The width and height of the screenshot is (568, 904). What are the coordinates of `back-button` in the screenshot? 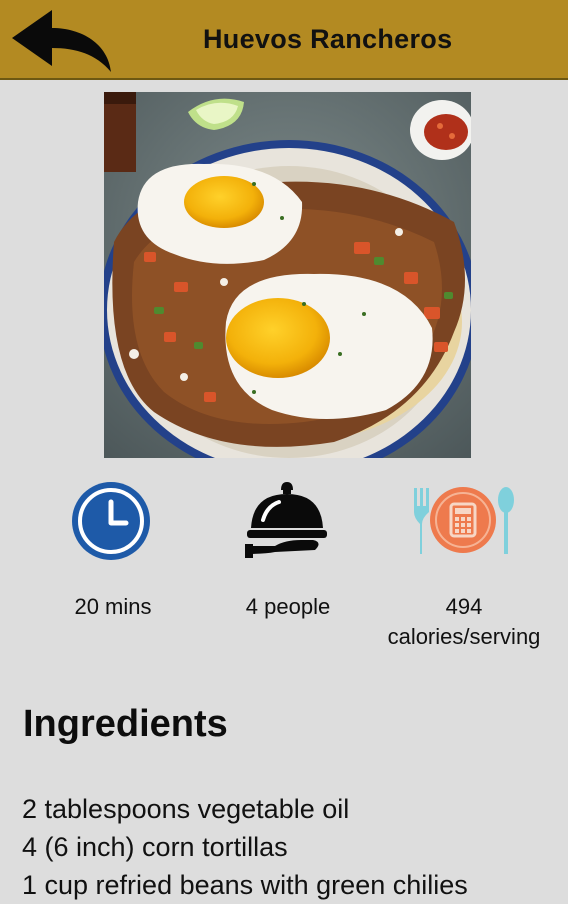 It's located at (62, 42).